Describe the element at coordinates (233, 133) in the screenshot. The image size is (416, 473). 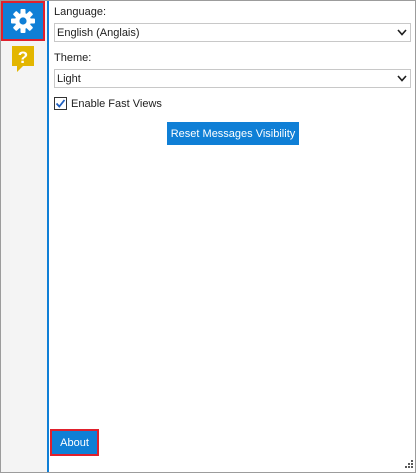
I see `reset-messages-visibility-button: Reset Messages Visibility` at that location.